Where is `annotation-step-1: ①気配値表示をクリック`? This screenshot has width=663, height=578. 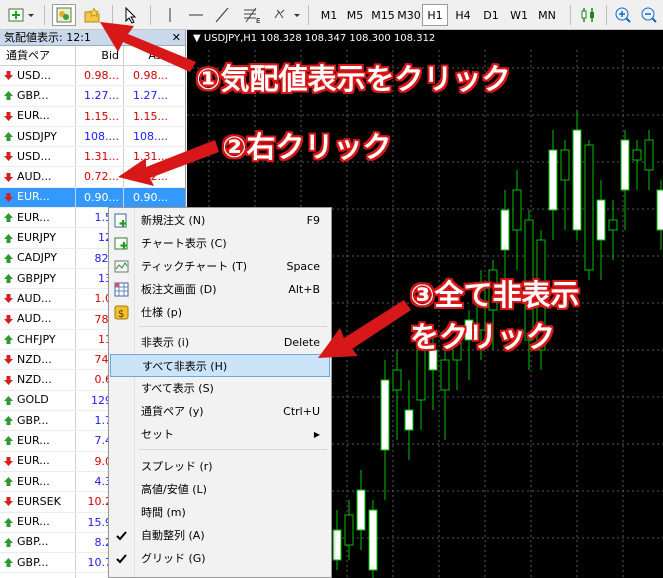
annotation-step-1: ①気配値表示をクリック is located at coordinates (353, 79).